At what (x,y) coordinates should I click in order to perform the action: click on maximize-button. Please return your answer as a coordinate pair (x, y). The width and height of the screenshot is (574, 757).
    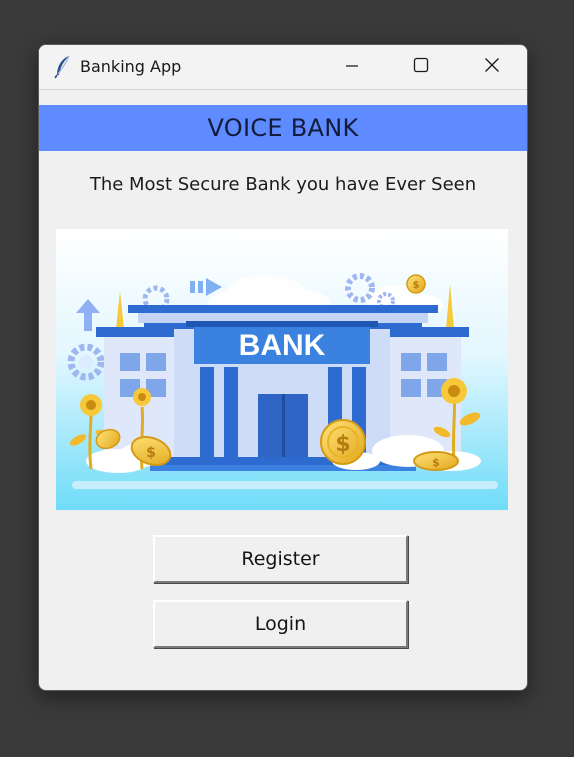
    Looking at the image, I should click on (421, 67).